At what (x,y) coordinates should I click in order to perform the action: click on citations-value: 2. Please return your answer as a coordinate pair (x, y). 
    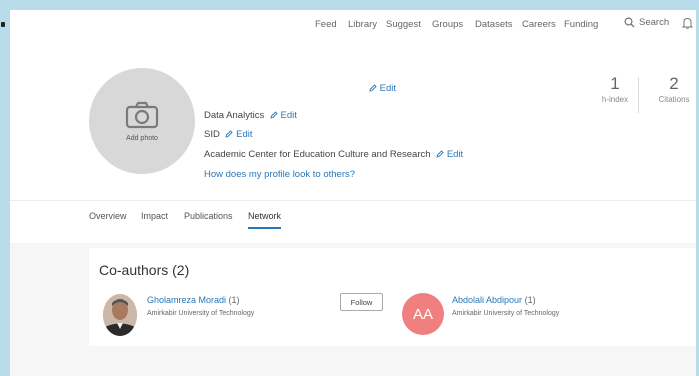
    Looking at the image, I should click on (674, 83).